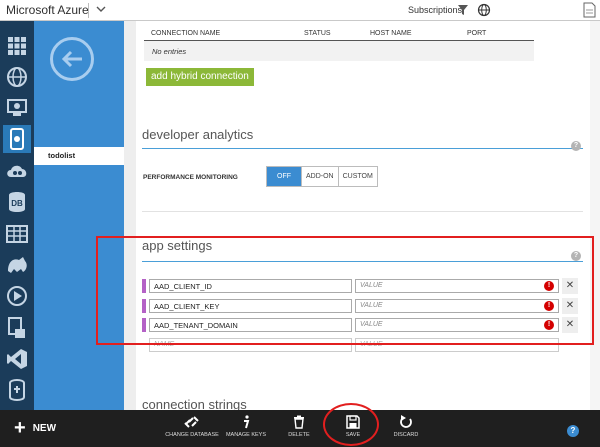  Describe the element at coordinates (17, 328) in the screenshot. I see `service-bus-icon` at that location.